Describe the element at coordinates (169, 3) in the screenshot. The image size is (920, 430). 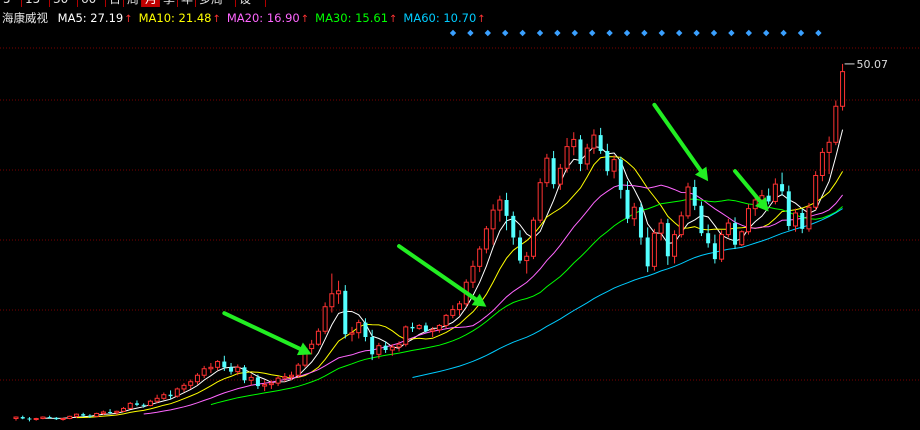
I see `period-tab: 季` at that location.